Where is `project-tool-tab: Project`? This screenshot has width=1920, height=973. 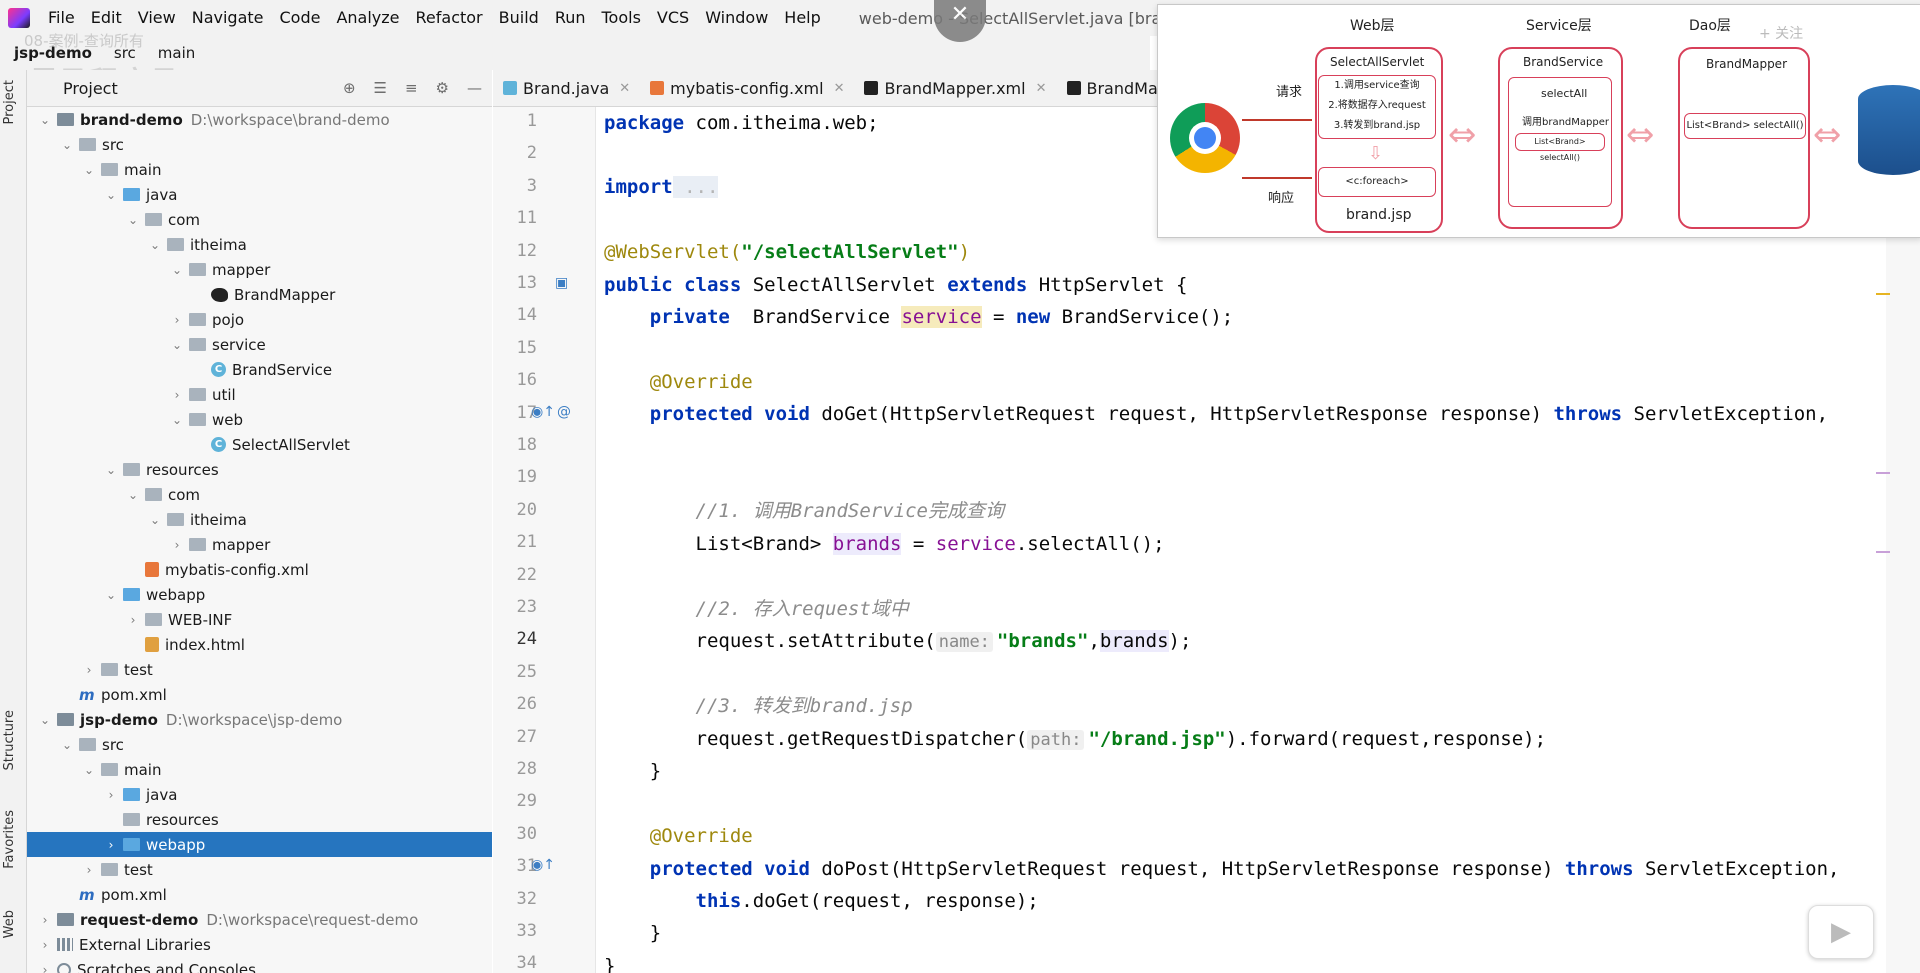 project-tool-tab: Project is located at coordinates (9, 102).